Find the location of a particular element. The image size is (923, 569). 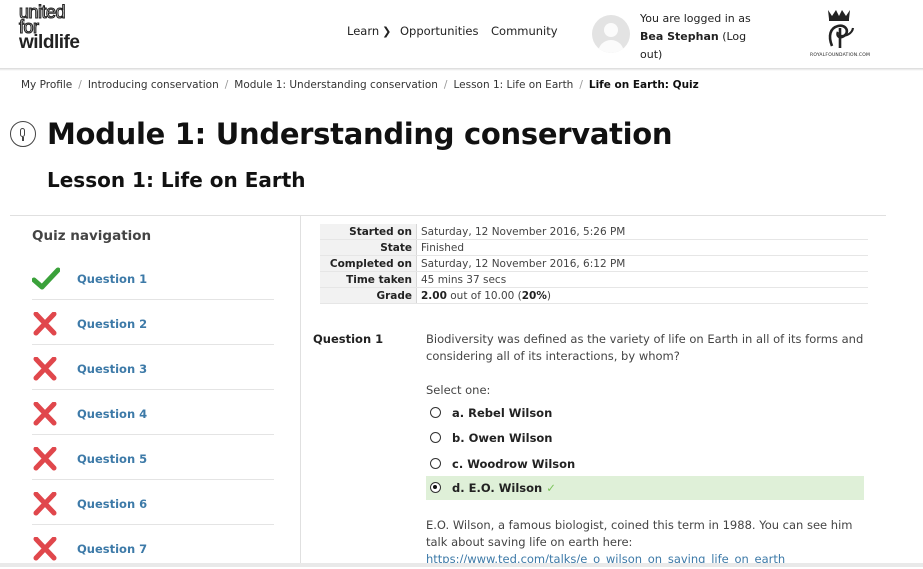

breadcrumb-lesson: Lesson 1: Life on Earth is located at coordinates (513, 85).